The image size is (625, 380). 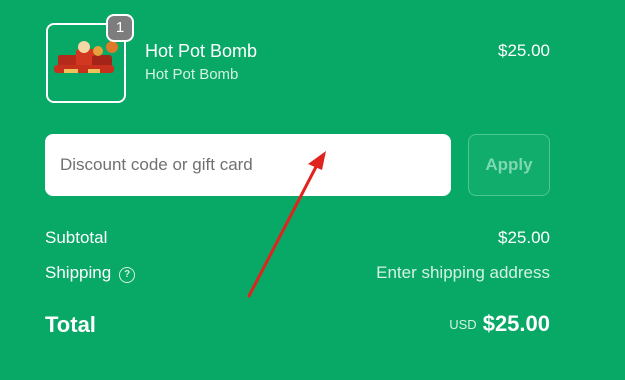 I want to click on question-circle-icon: ?, so click(x=127, y=275).